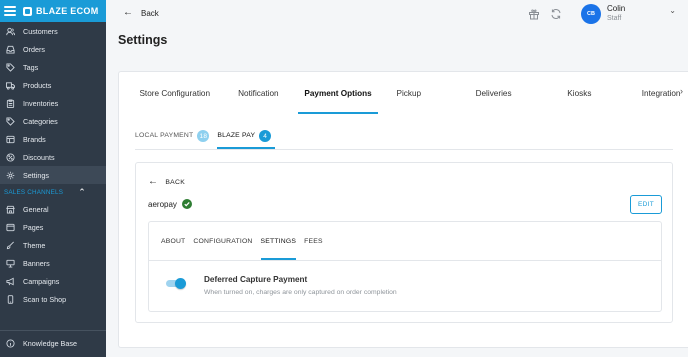 Image resolution: width=688 pixels, height=357 pixels. I want to click on menu-icon, so click(10, 11).